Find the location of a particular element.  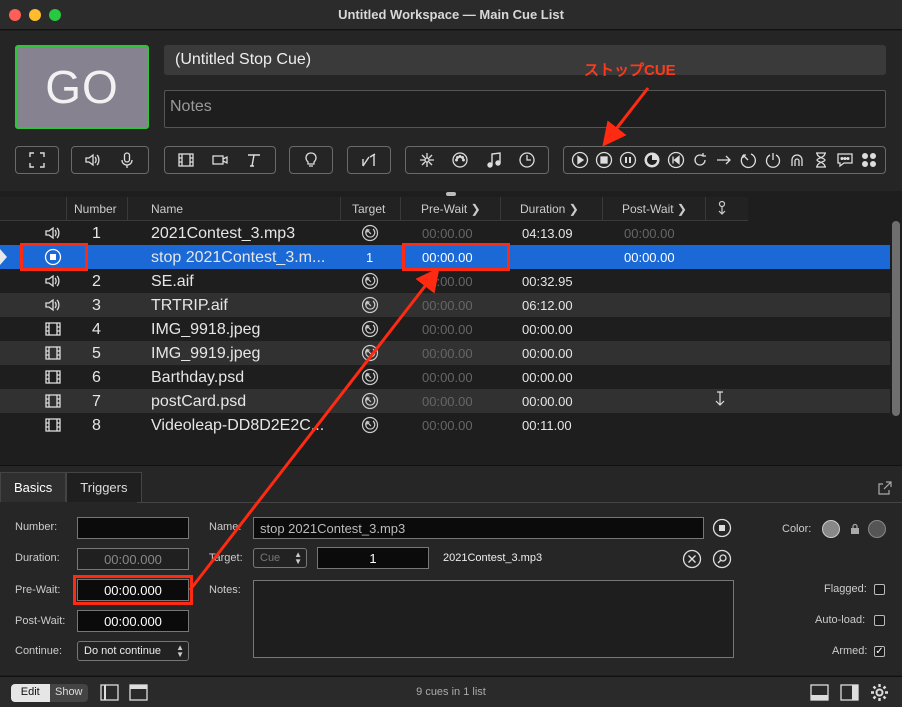

cue-number: 6 is located at coordinates (96, 378).